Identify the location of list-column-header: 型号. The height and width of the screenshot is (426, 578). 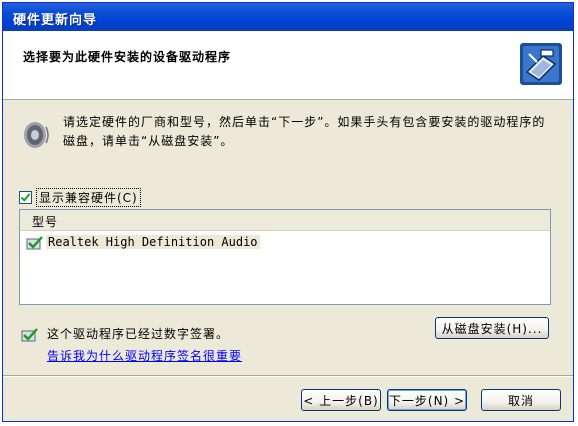
(285, 220).